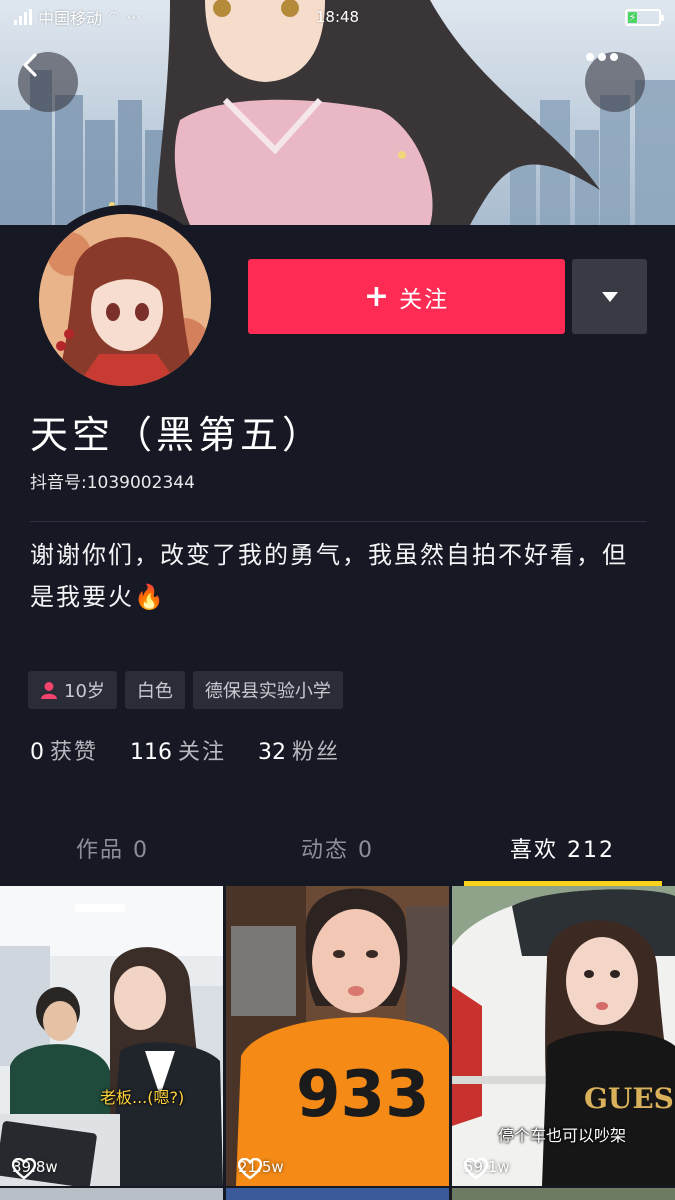 The width and height of the screenshot is (675, 1200). I want to click on wifi-icon: ◠, so click(114, 17).